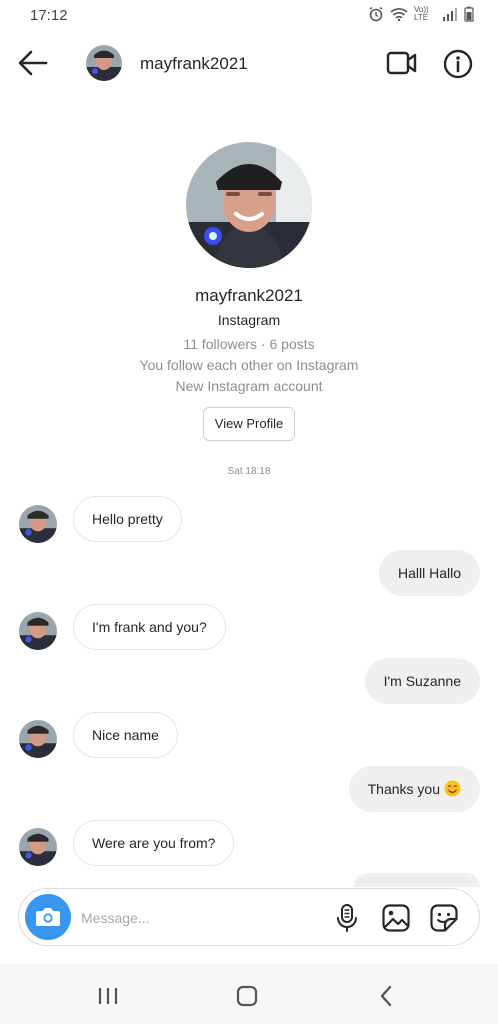 Image resolution: width=498 pixels, height=1024 pixels. I want to click on video-camera-icon, so click(401, 63).